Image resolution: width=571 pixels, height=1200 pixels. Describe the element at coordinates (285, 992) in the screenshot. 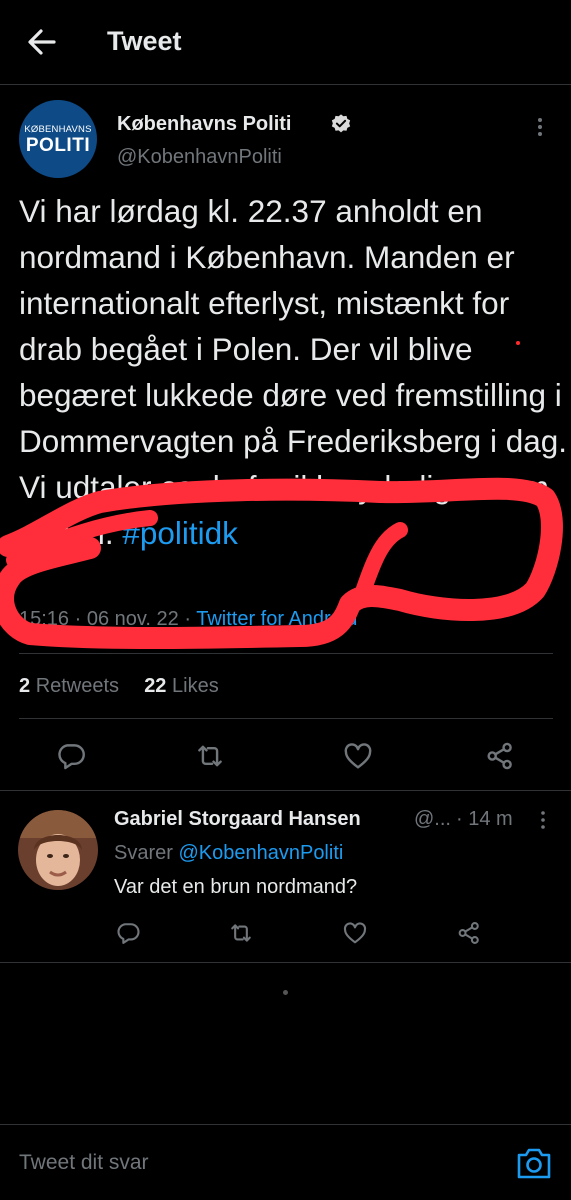

I see `loading-indicator` at that location.